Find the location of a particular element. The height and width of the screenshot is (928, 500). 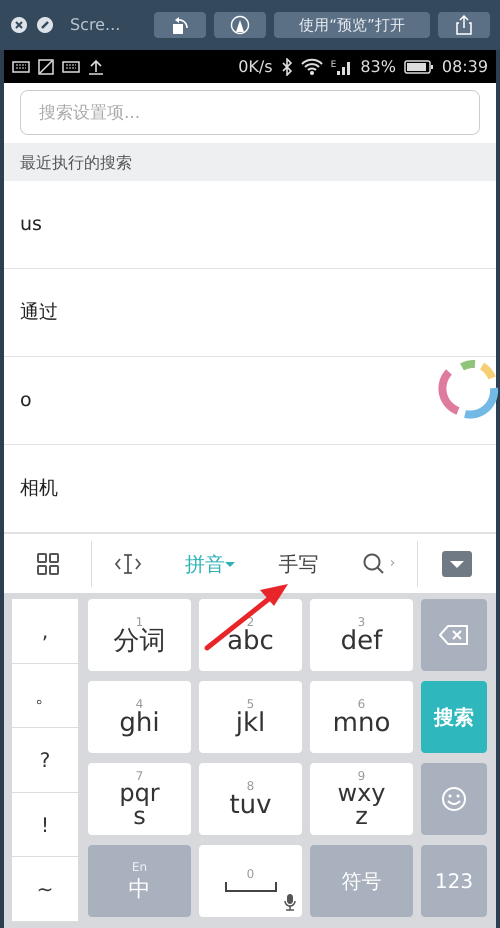

close-icon is located at coordinates (19, 25).